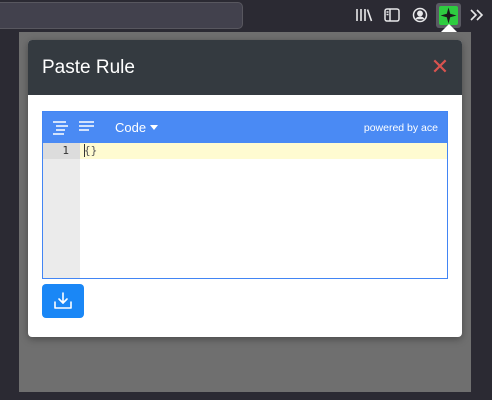 Image resolution: width=492 pixels, height=400 pixels. I want to click on extension-icon, so click(448, 15).